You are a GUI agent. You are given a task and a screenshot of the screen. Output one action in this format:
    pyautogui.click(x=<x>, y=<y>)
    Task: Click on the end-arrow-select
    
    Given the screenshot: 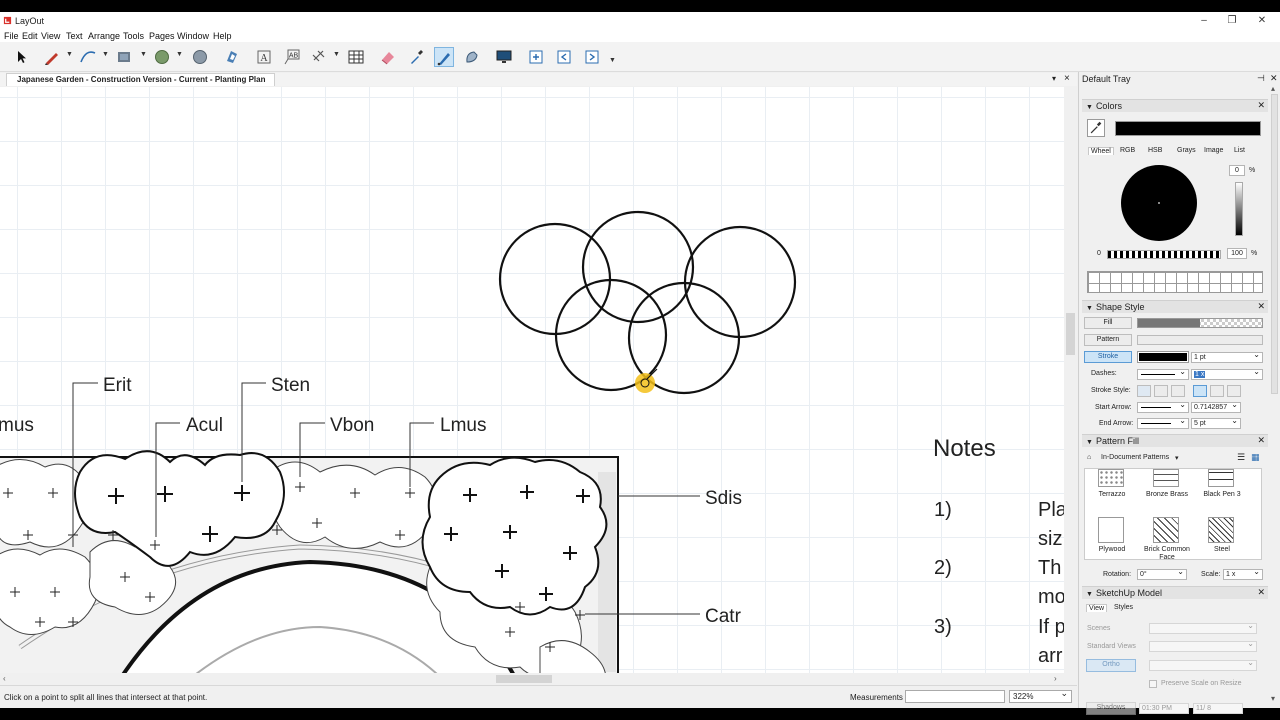 What is the action you would take?
    pyautogui.click(x=1163, y=422)
    